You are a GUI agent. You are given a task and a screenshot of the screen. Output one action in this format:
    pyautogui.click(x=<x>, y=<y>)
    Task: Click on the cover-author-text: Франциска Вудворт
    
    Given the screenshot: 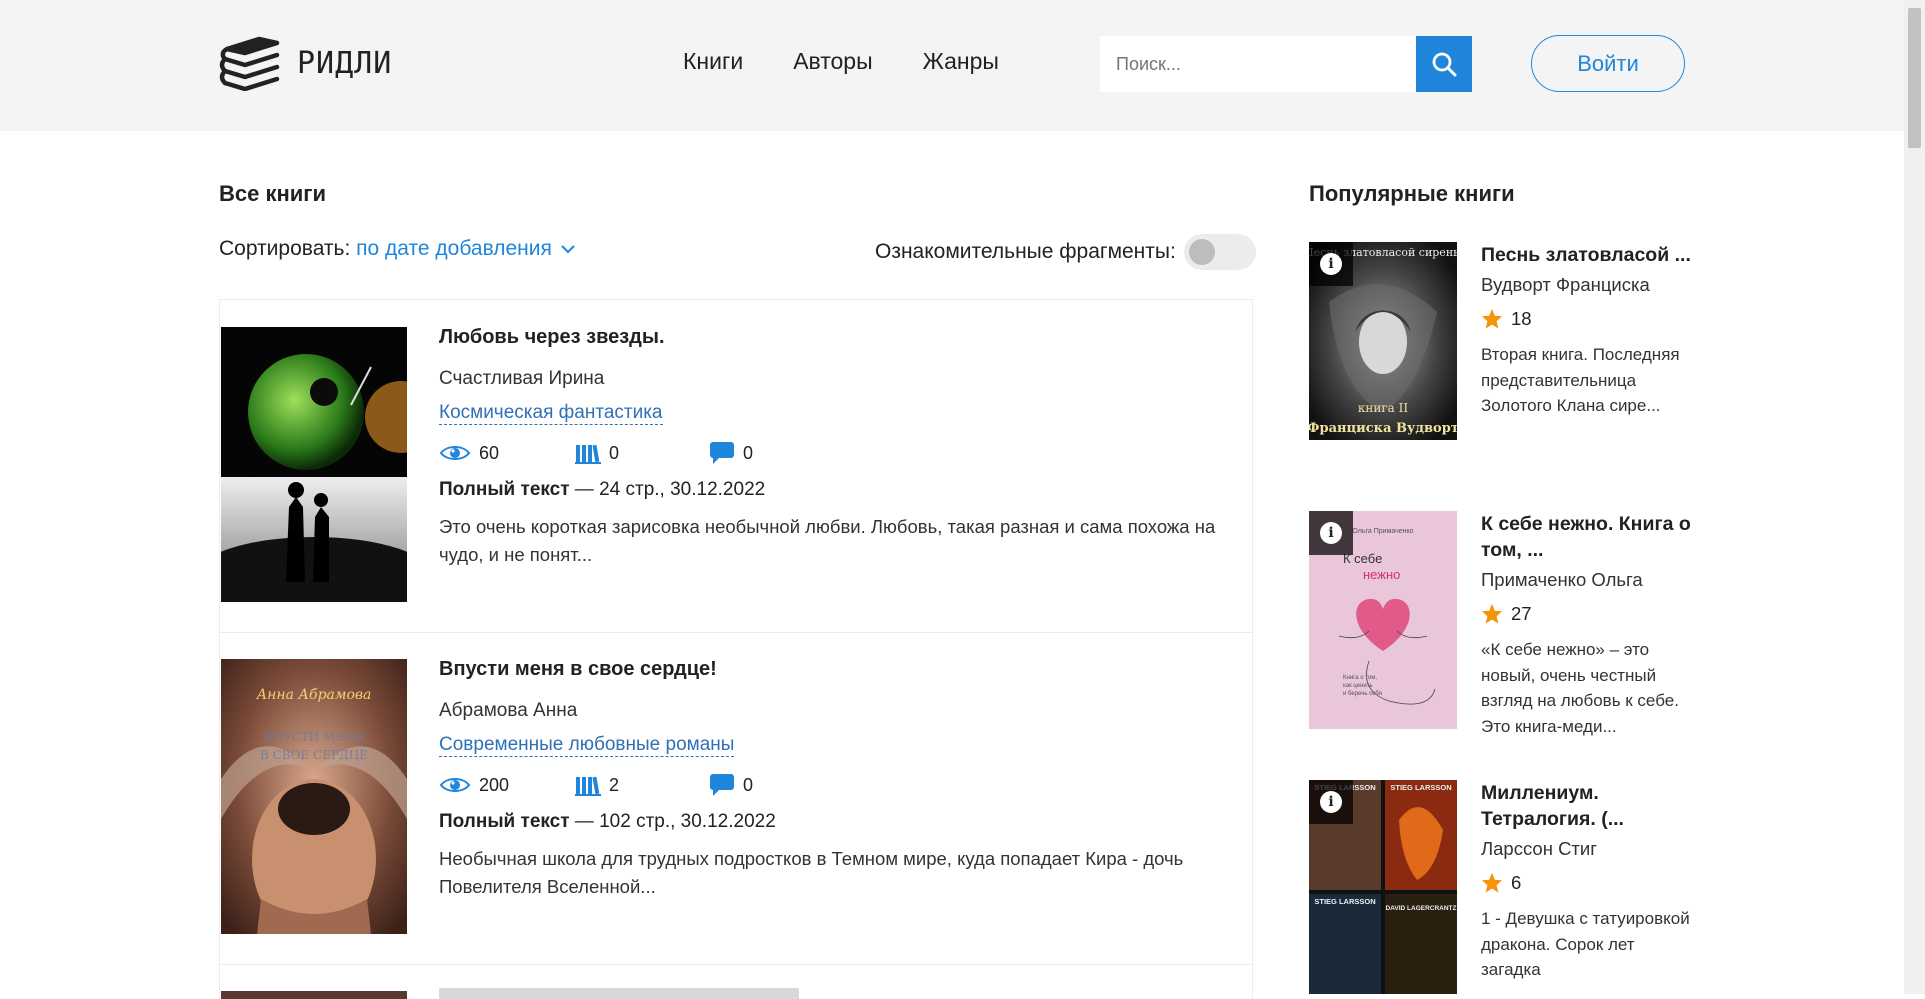 What is the action you would take?
    pyautogui.click(x=1383, y=428)
    